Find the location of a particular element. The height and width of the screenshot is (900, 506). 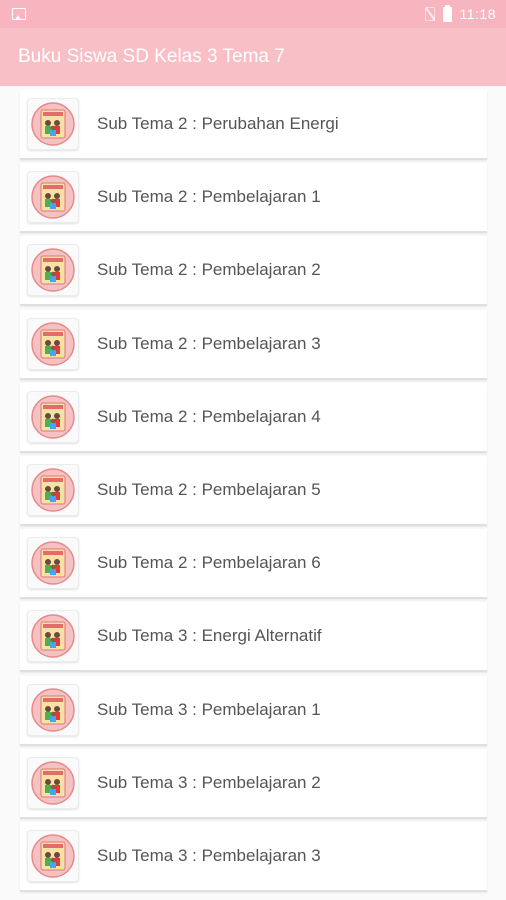

list-item-label: Sub Tema 3 : Energi Alternatif is located at coordinates (209, 636).